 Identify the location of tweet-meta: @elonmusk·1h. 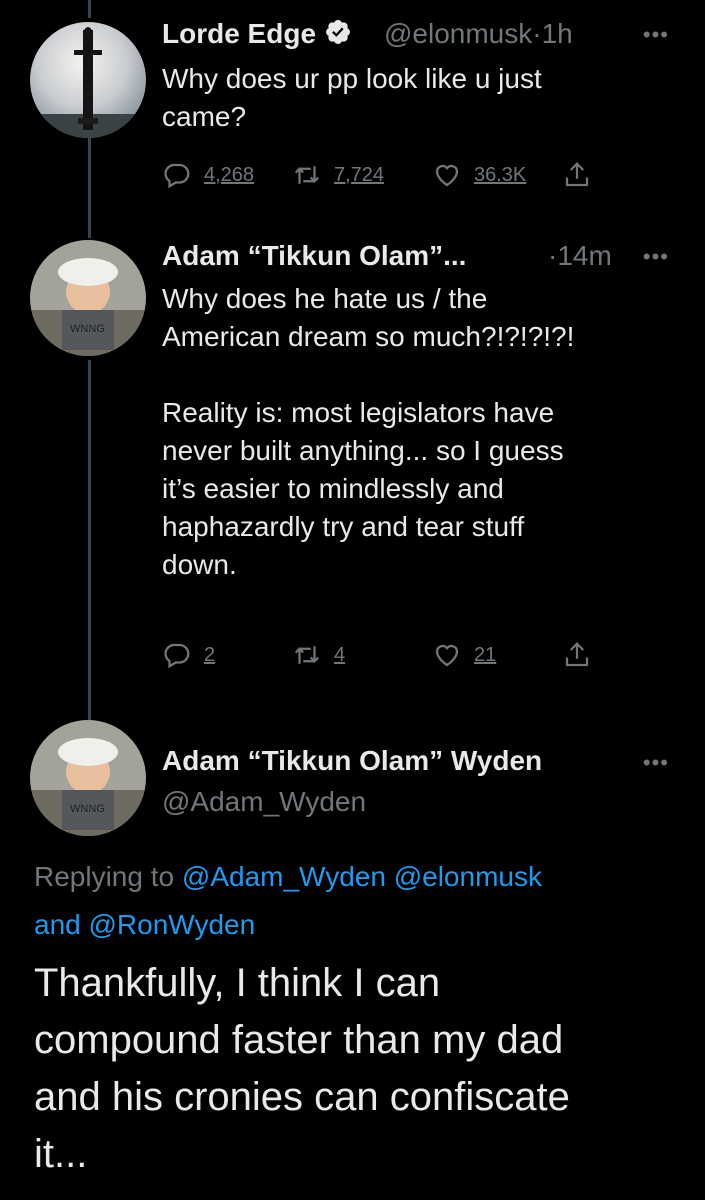
(478, 33).